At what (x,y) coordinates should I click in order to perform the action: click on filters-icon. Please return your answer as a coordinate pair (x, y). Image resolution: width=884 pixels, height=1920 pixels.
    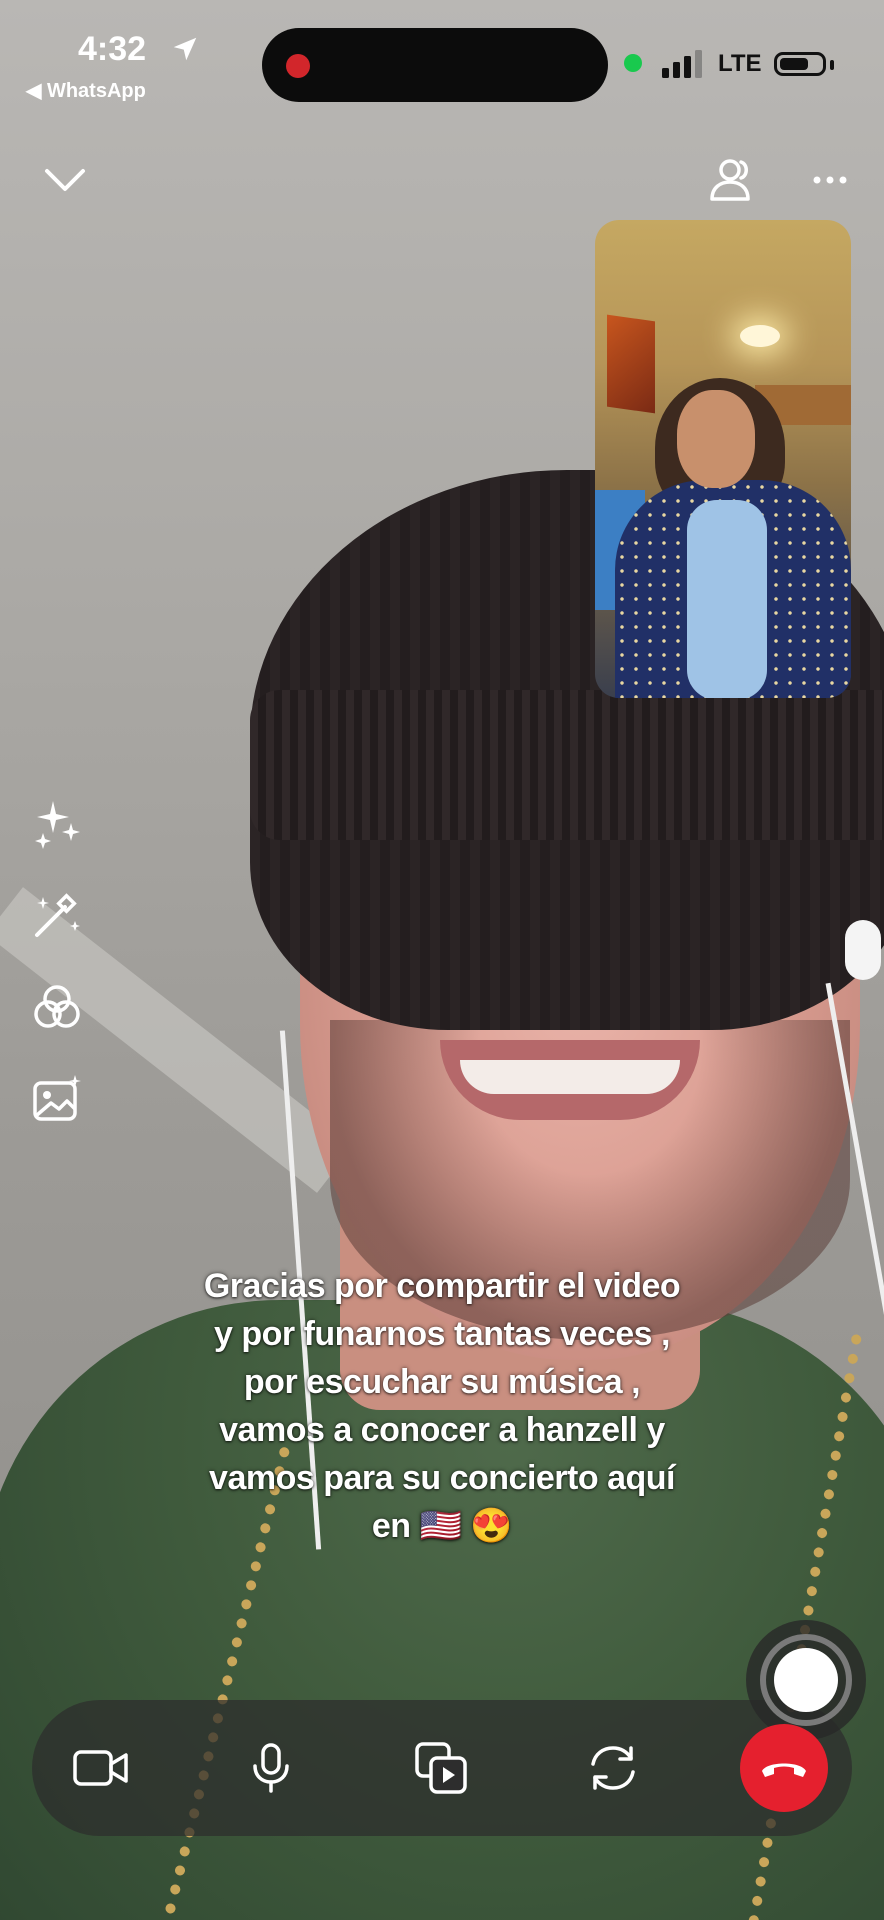
    Looking at the image, I should click on (57, 1006).